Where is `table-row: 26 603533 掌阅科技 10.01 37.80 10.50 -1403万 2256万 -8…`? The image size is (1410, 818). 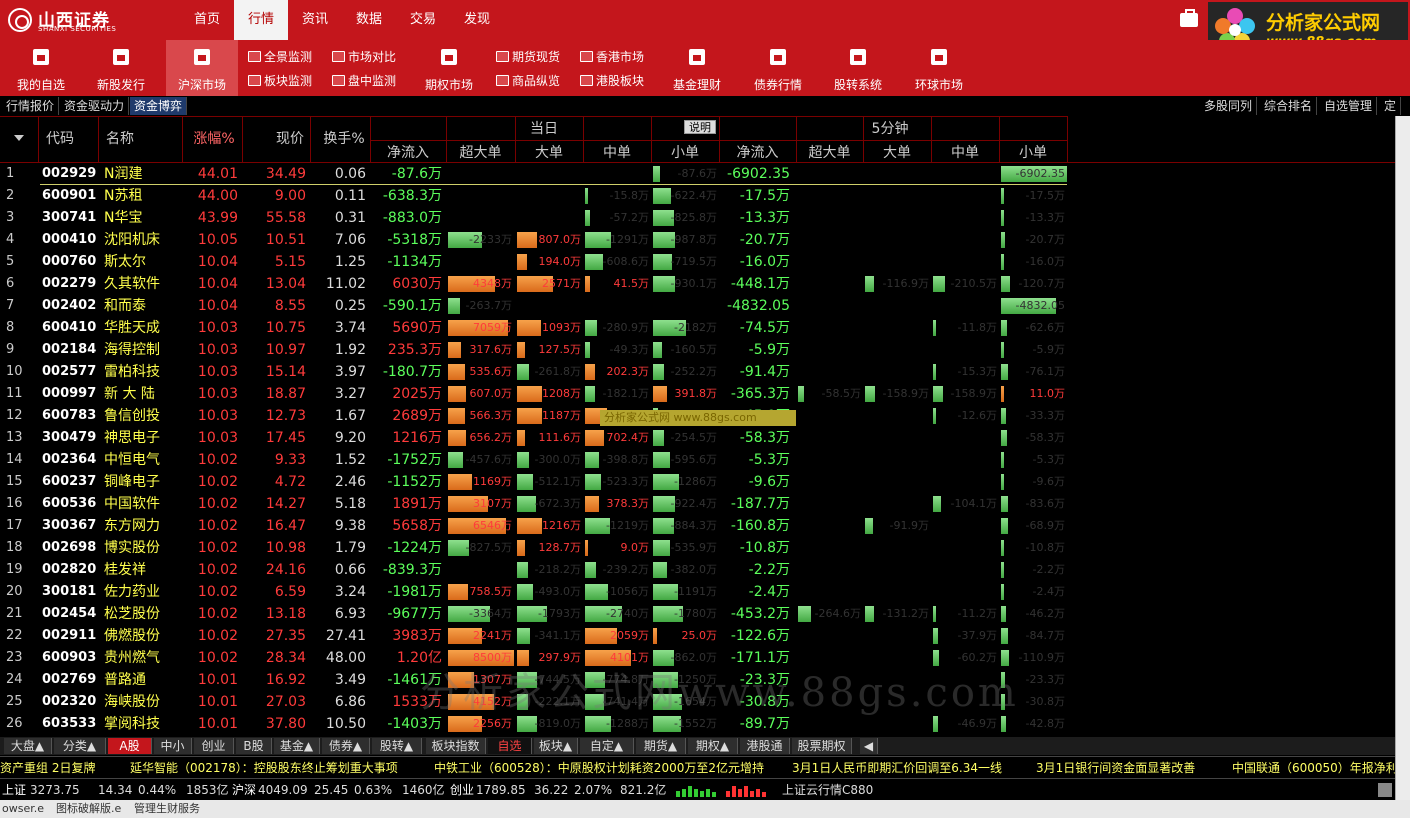
table-row: 26 603533 掌阅科技 10.01 37.80 10.50 -1403万 2256万 -8… is located at coordinates (697, 724).